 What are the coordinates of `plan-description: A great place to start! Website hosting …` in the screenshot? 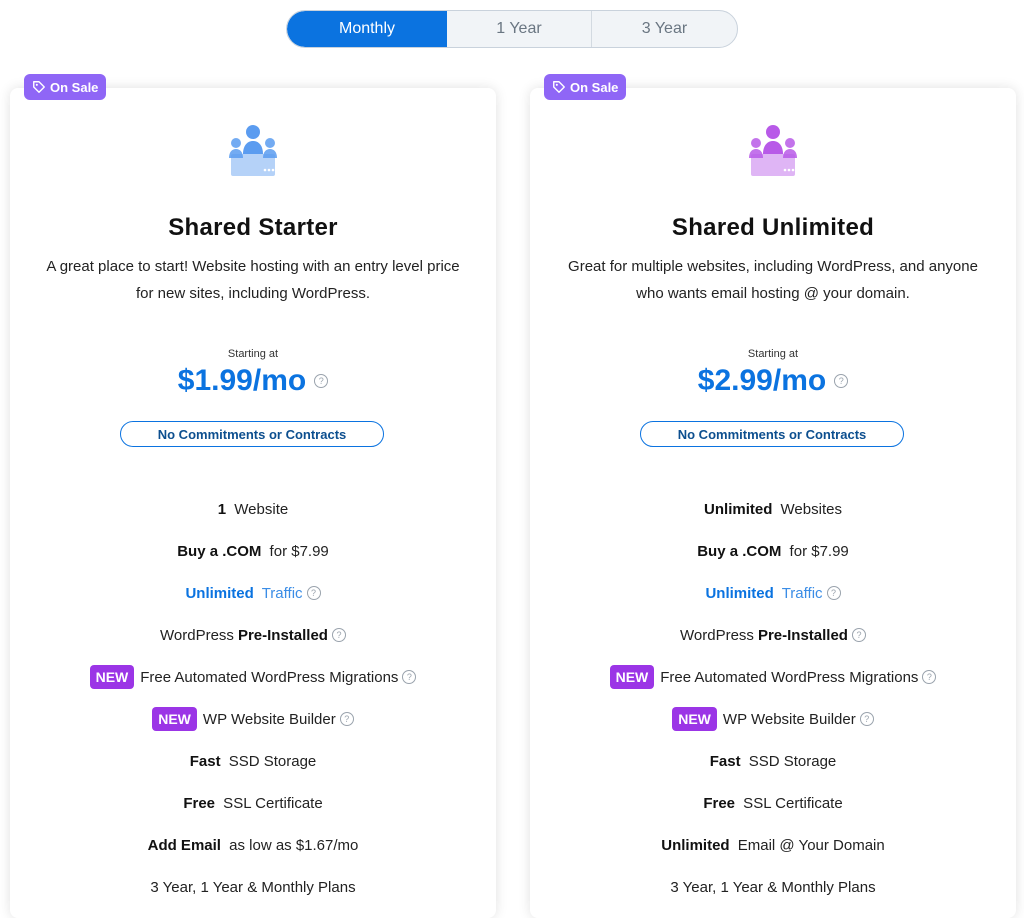 It's located at (253, 280).